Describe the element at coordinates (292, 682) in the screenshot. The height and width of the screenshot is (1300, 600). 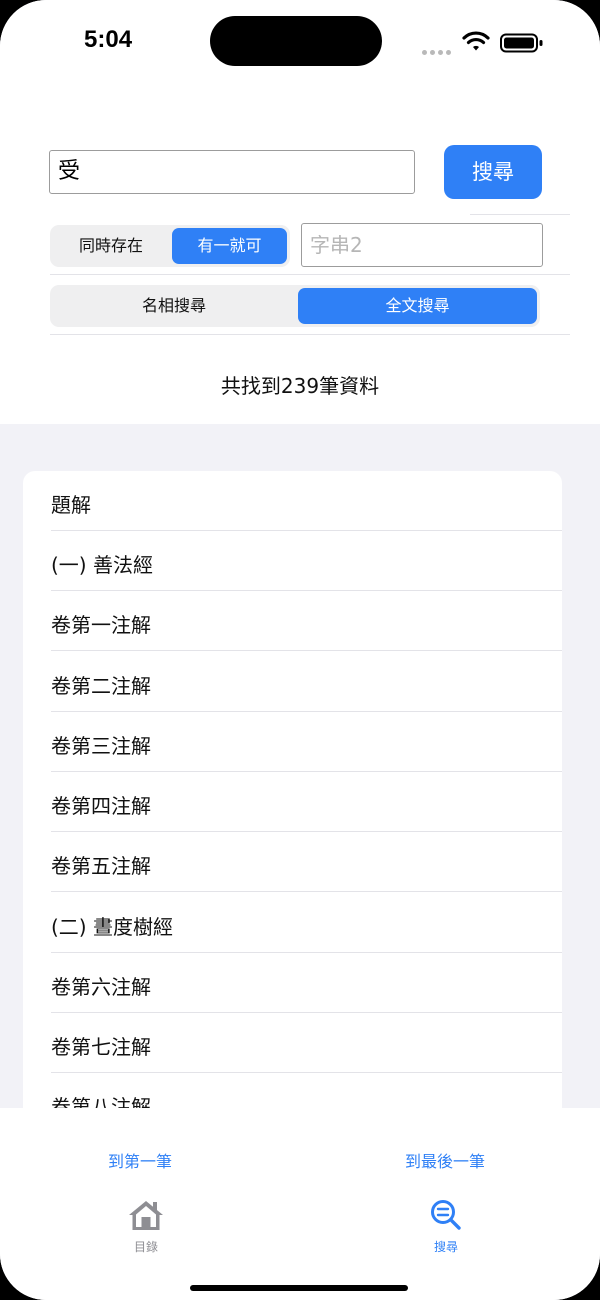
I see `list-item: 卷第二注解` at that location.